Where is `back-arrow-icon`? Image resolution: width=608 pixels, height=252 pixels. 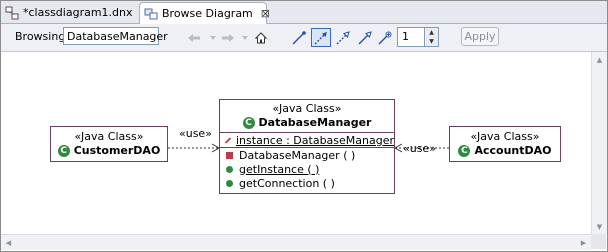 back-arrow-icon is located at coordinates (195, 37).